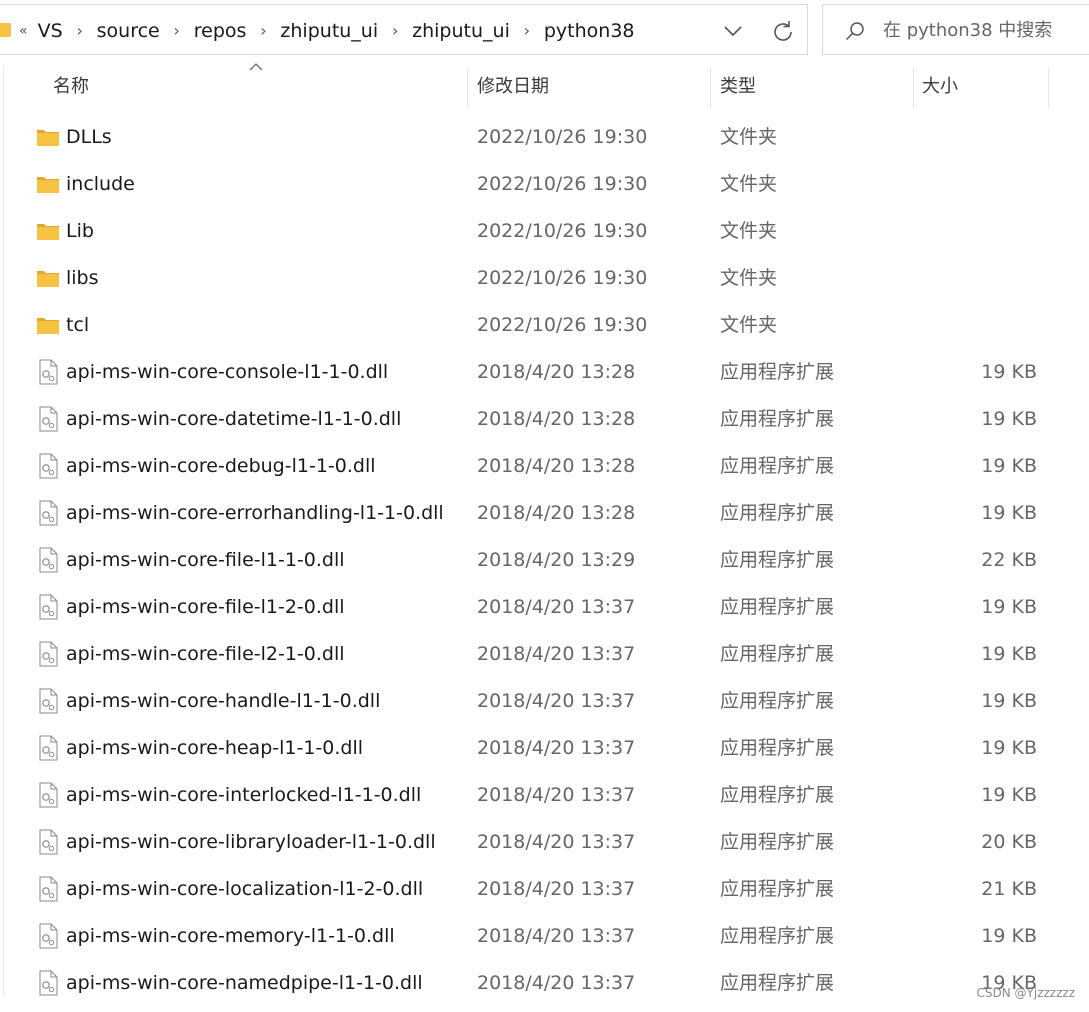 Image resolution: width=1089 pixels, height=1012 pixels. I want to click on file-name: api-ms-win-core-heap-l1-1-0.dll, so click(215, 748).